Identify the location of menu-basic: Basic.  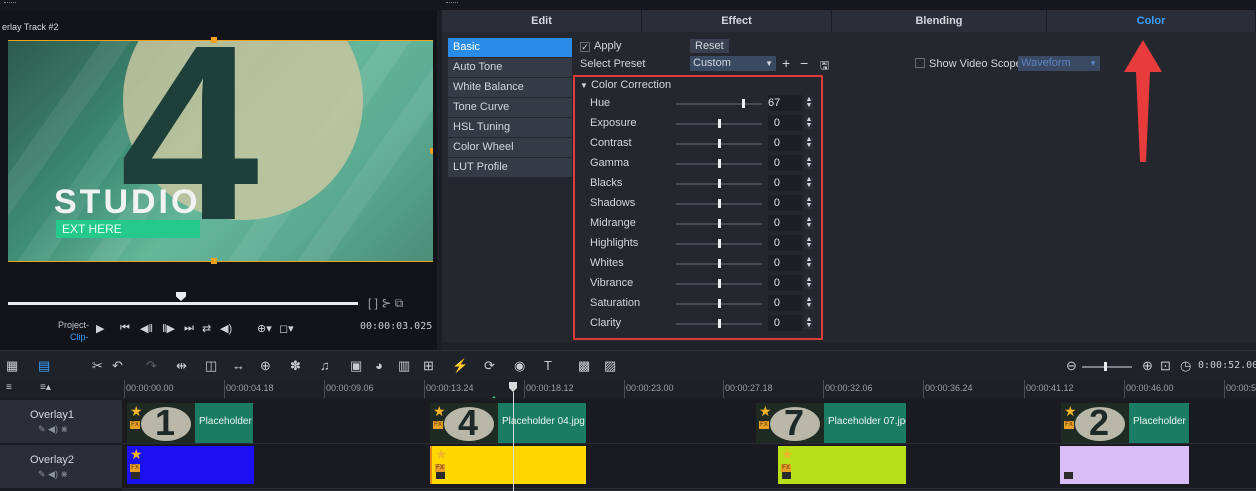
(510, 47).